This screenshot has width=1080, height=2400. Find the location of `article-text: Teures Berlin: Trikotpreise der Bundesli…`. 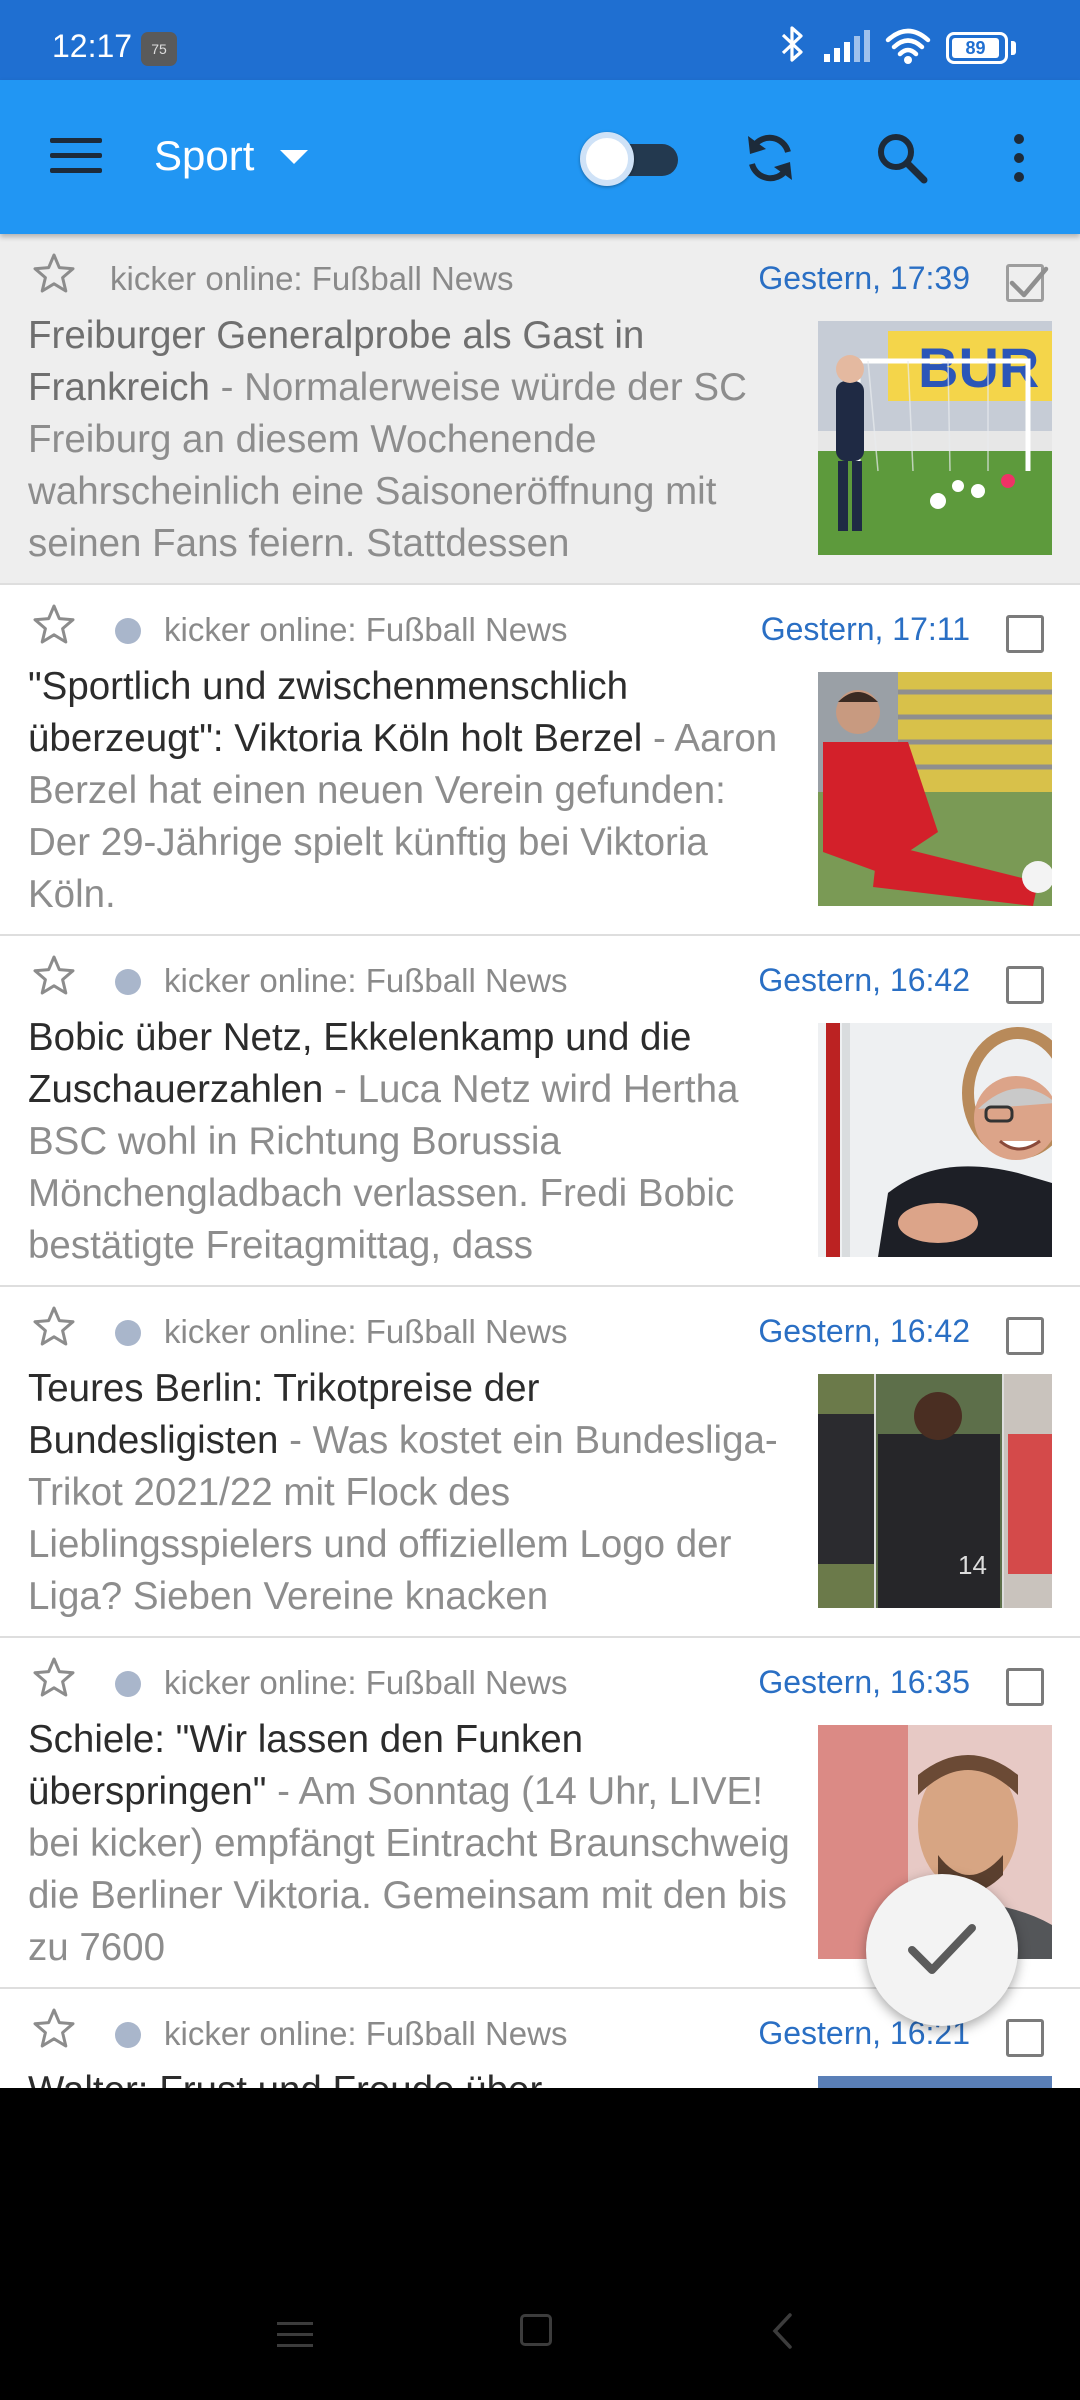

article-text: Teures Berlin: Trikotpreise der Bundesli… is located at coordinates (412, 1493).